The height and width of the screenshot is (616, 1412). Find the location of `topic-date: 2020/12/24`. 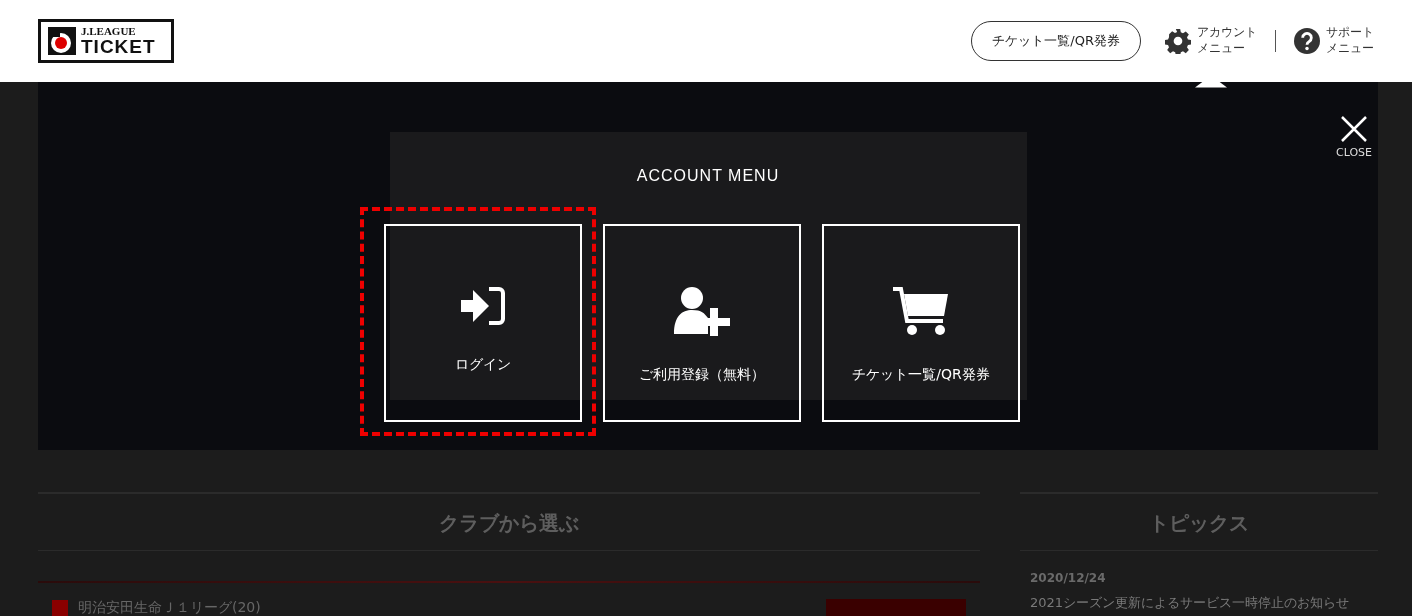

topic-date: 2020/12/24 is located at coordinates (1068, 578).